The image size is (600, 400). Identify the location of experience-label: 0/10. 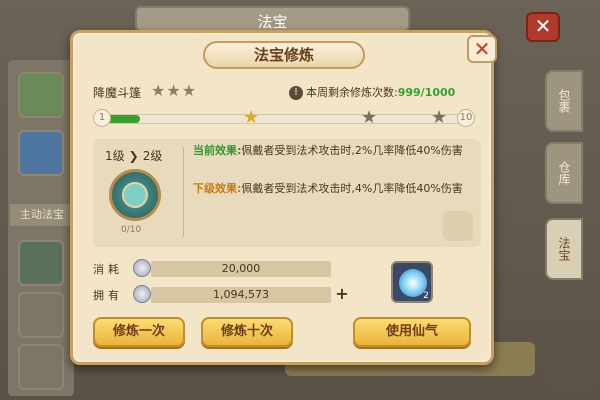
(131, 230).